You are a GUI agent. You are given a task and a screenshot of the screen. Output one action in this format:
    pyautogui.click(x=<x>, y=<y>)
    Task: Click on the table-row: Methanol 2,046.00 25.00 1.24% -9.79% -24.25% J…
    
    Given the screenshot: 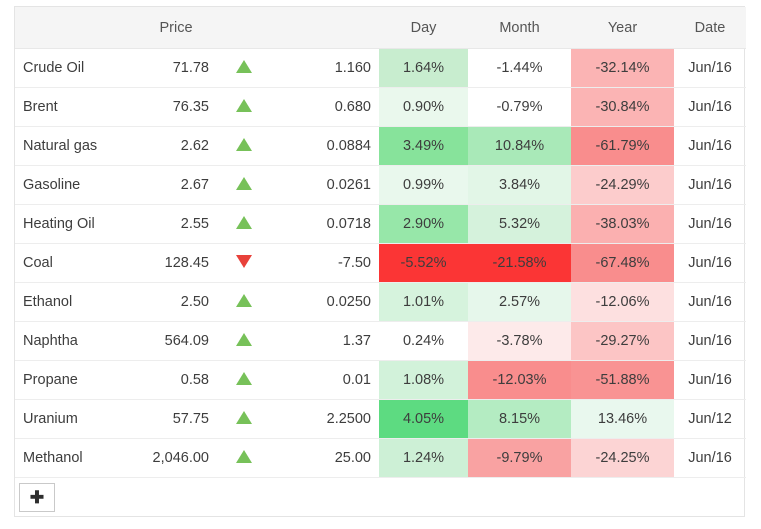 What is the action you would take?
    pyautogui.click(x=380, y=458)
    